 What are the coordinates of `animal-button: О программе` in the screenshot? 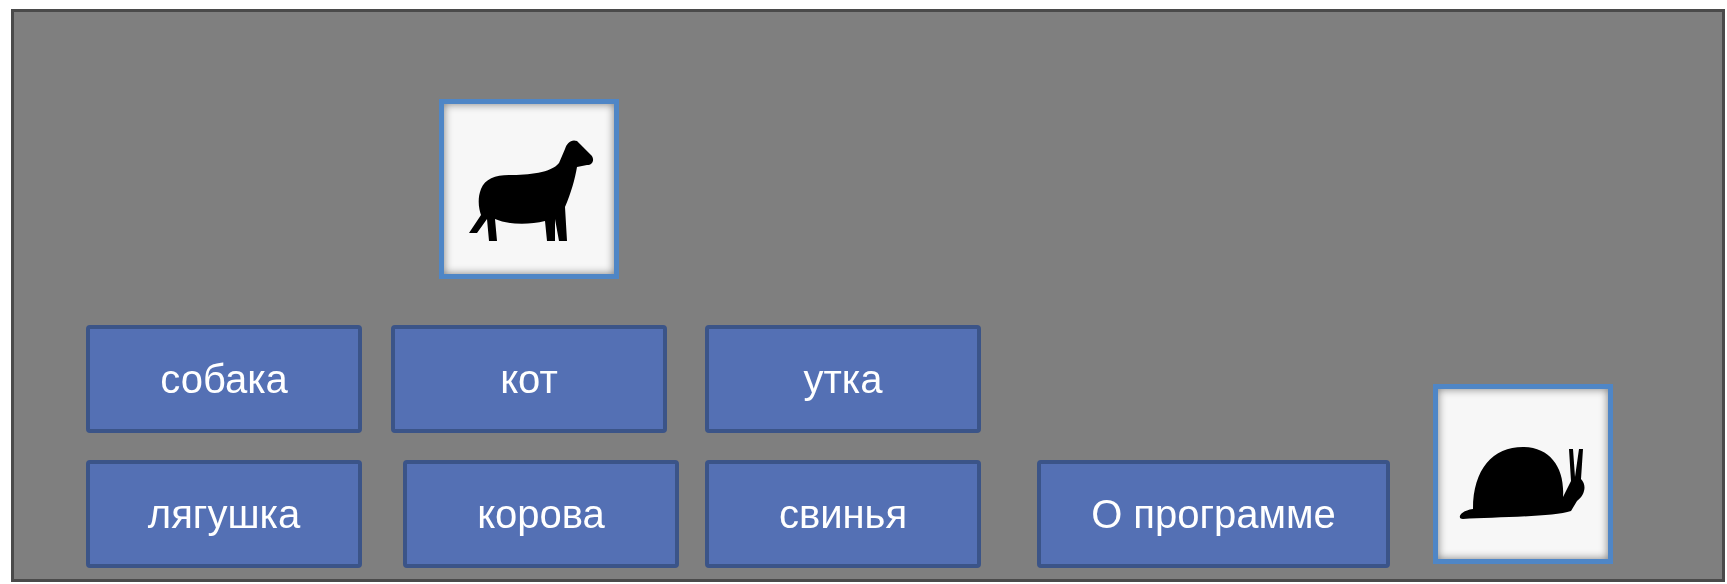 It's located at (1213, 514).